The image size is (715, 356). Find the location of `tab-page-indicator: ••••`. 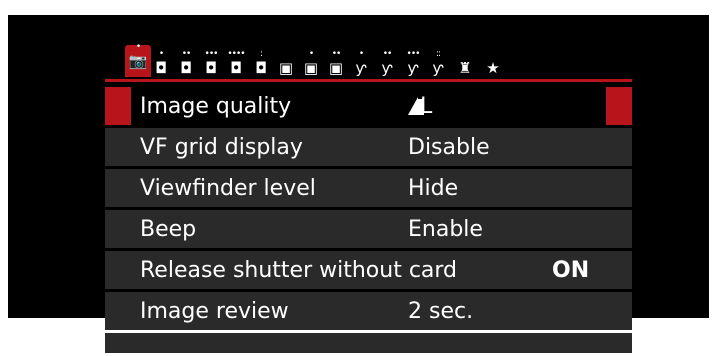

tab-page-indicator: •••• is located at coordinates (236, 54).